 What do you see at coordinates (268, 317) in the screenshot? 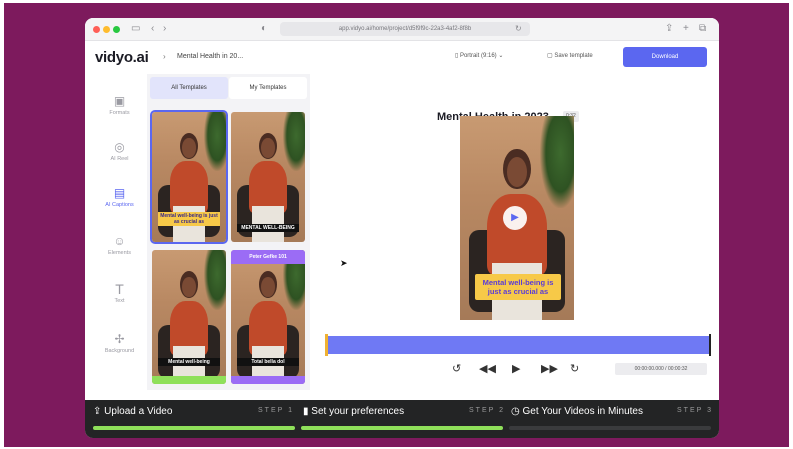
I see `template-card: Peter Gefke 101 Total bella dol` at bounding box center [268, 317].